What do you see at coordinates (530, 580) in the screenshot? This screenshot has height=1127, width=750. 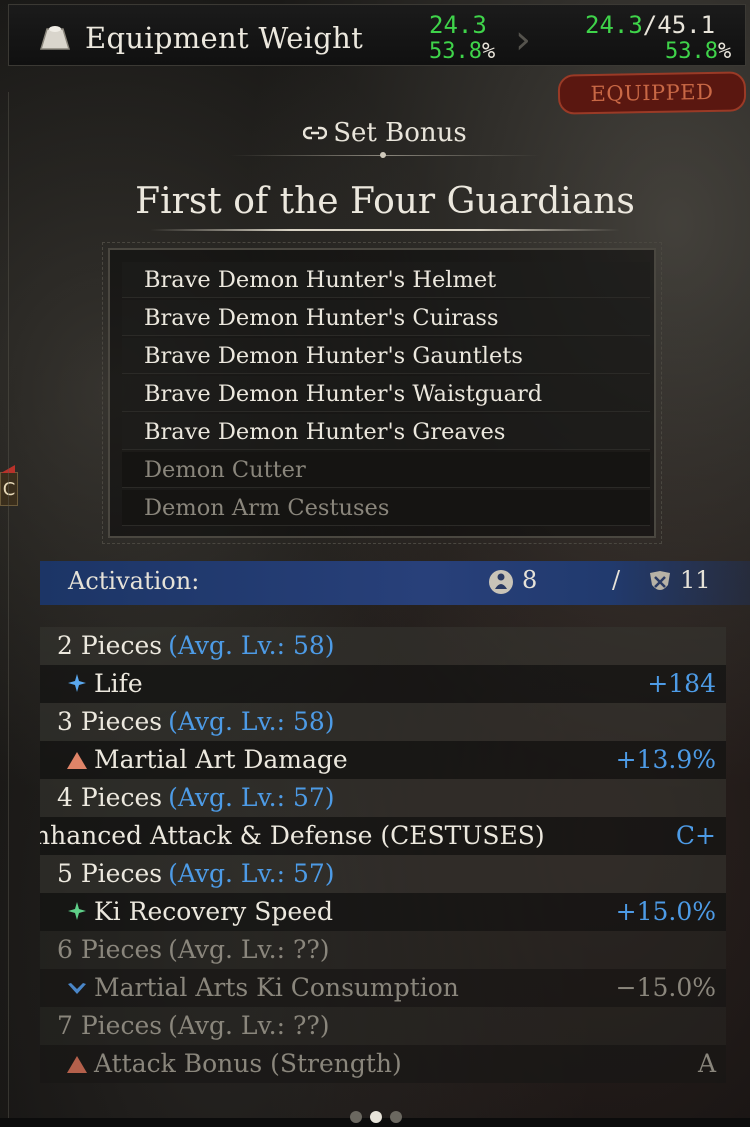 I see `activation-equipped-count: 8` at bounding box center [530, 580].